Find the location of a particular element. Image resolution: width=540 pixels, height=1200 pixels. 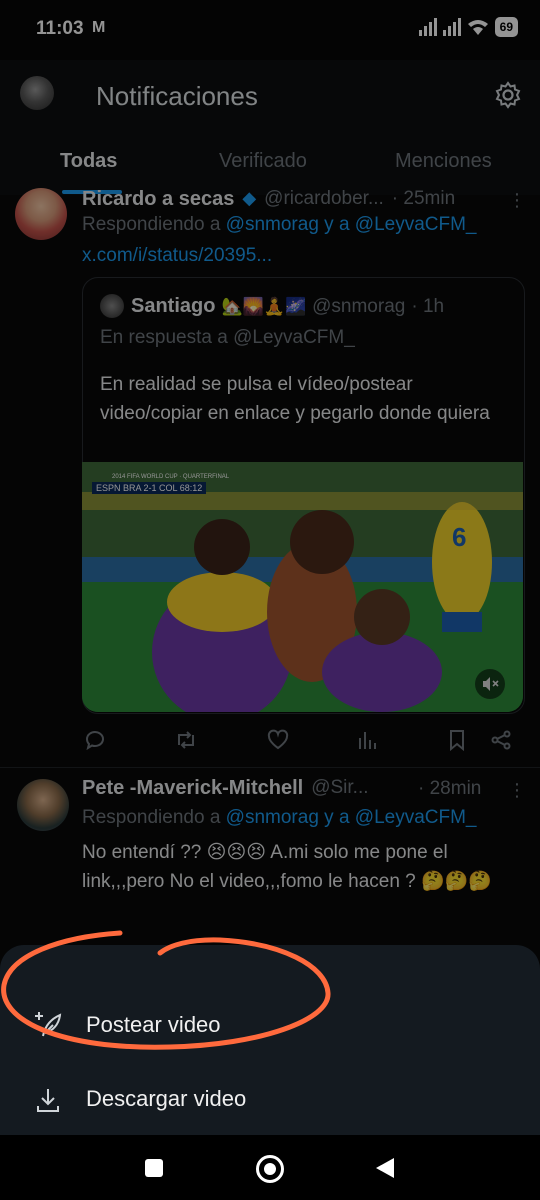

back-button-icon is located at coordinates (385, 1168).